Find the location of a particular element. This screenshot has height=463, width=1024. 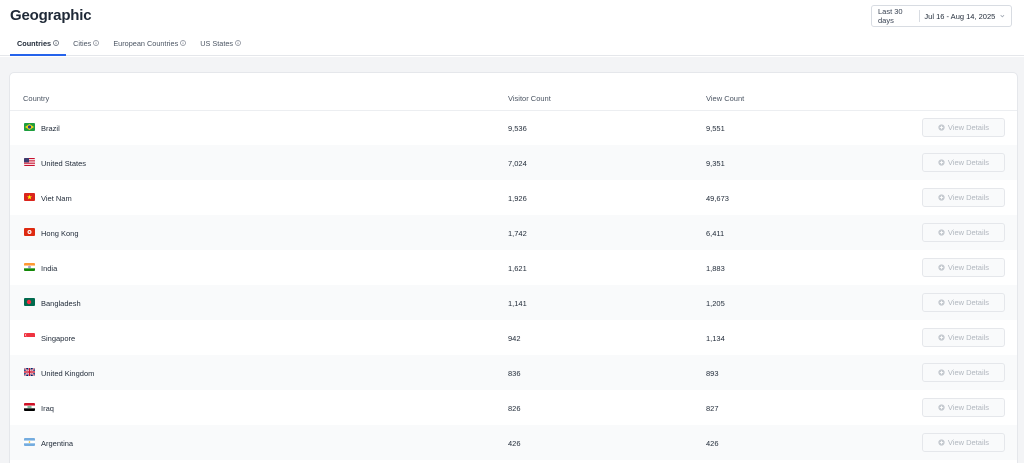

country-name: Hong Kong is located at coordinates (60, 233).